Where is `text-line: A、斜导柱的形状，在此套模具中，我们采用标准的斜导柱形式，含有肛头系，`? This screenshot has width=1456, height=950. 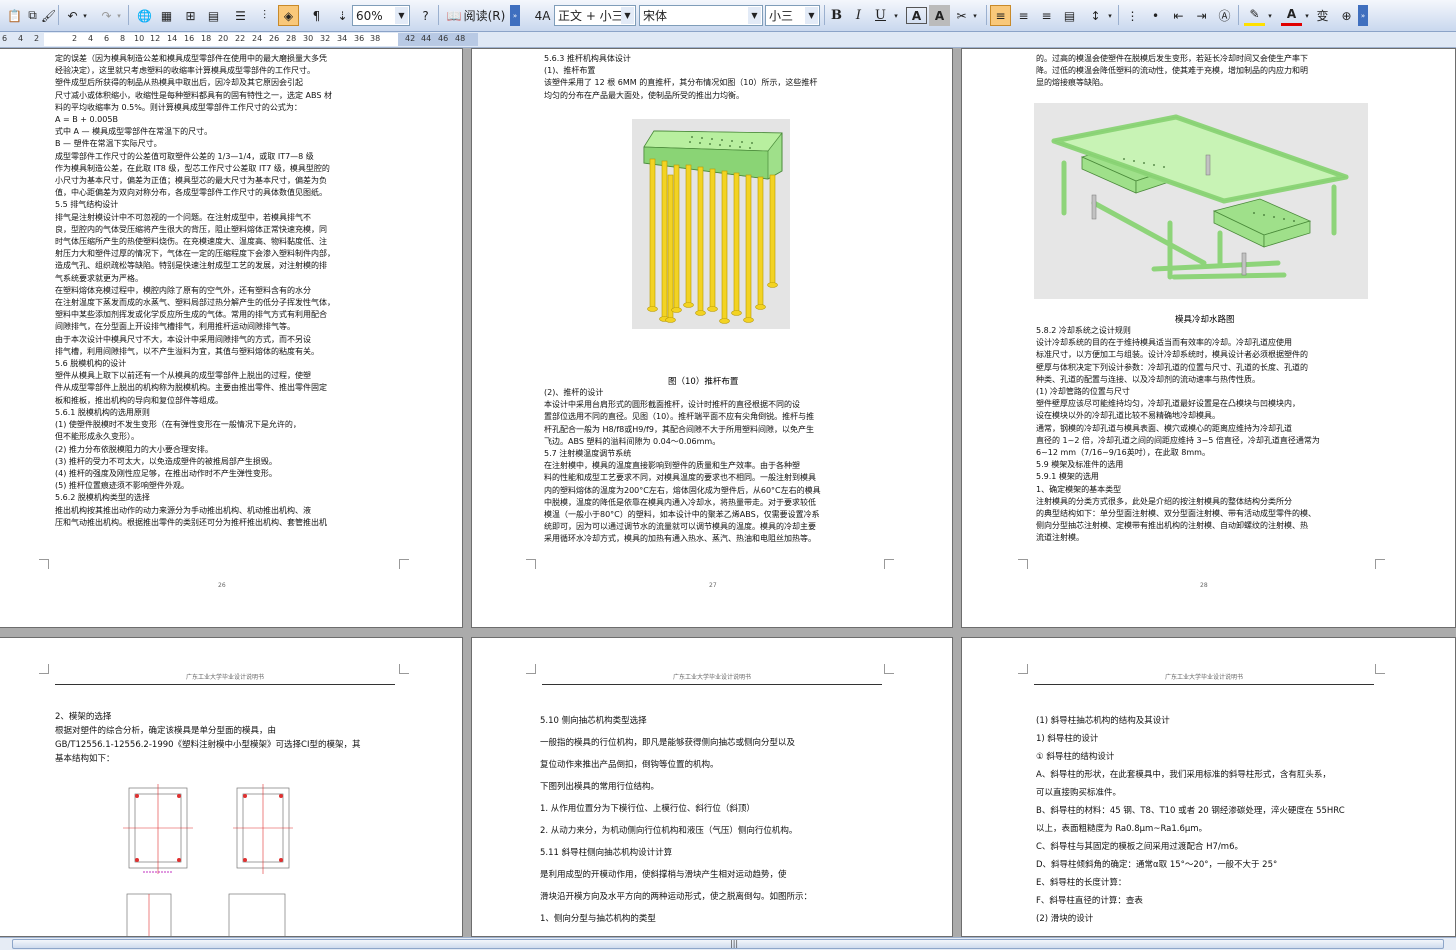 text-line: A、斜导柱的形状，在此套模具中，我们采用标准的斜导柱形式，含有肛头系， is located at coordinates (1183, 775).